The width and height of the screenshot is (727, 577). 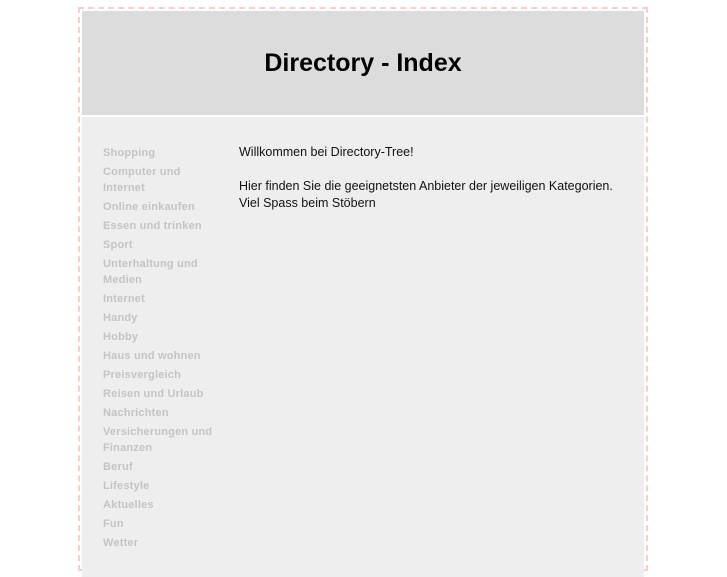 I want to click on sidebar-item-unterhaltung-und-medien: Unterhaltung und Medien, so click(x=160, y=272).